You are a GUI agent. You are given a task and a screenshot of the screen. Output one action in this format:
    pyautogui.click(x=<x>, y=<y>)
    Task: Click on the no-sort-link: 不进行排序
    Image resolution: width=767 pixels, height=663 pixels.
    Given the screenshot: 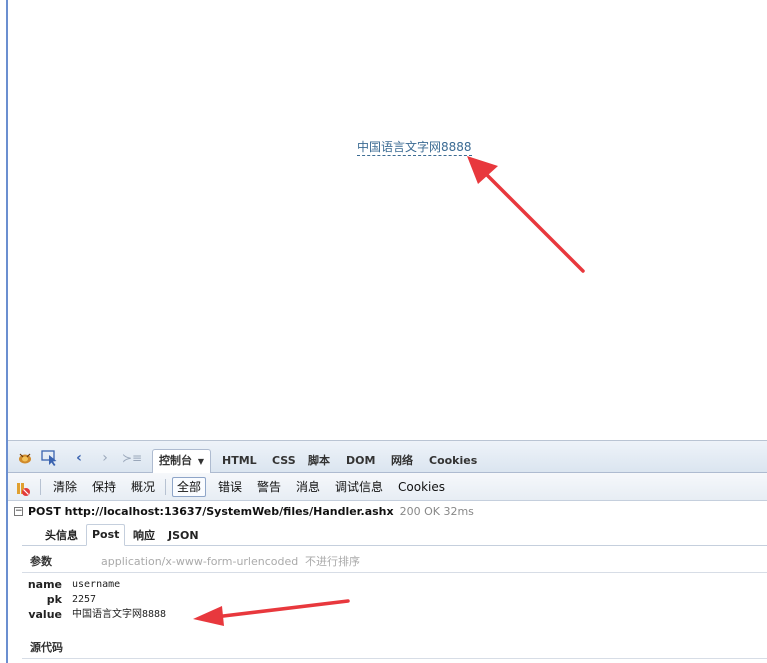 What is the action you would take?
    pyautogui.click(x=332, y=561)
    